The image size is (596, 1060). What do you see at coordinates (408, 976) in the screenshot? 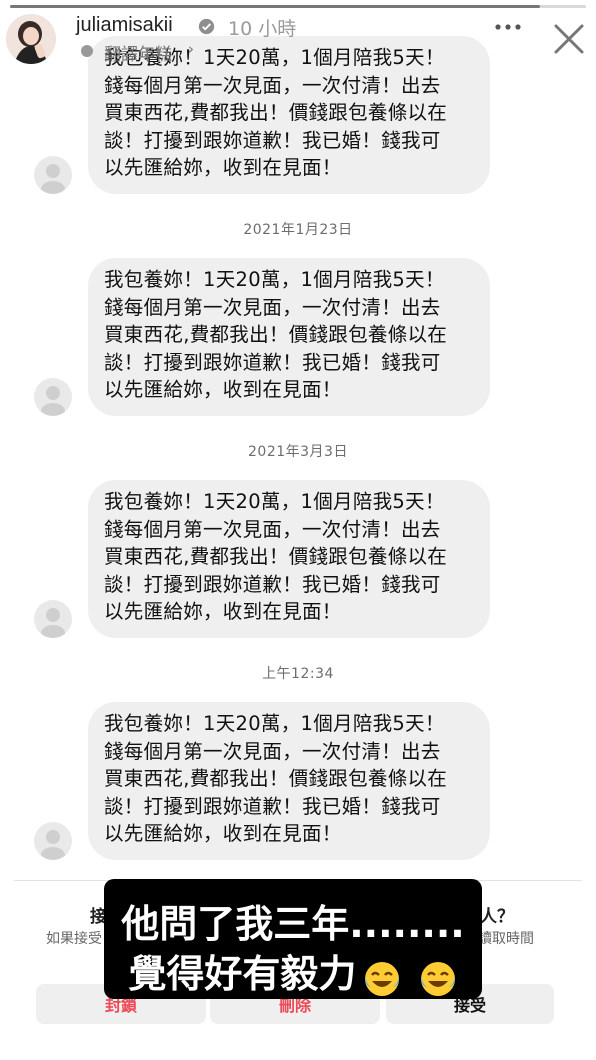
I see `emoji-group` at bounding box center [408, 976].